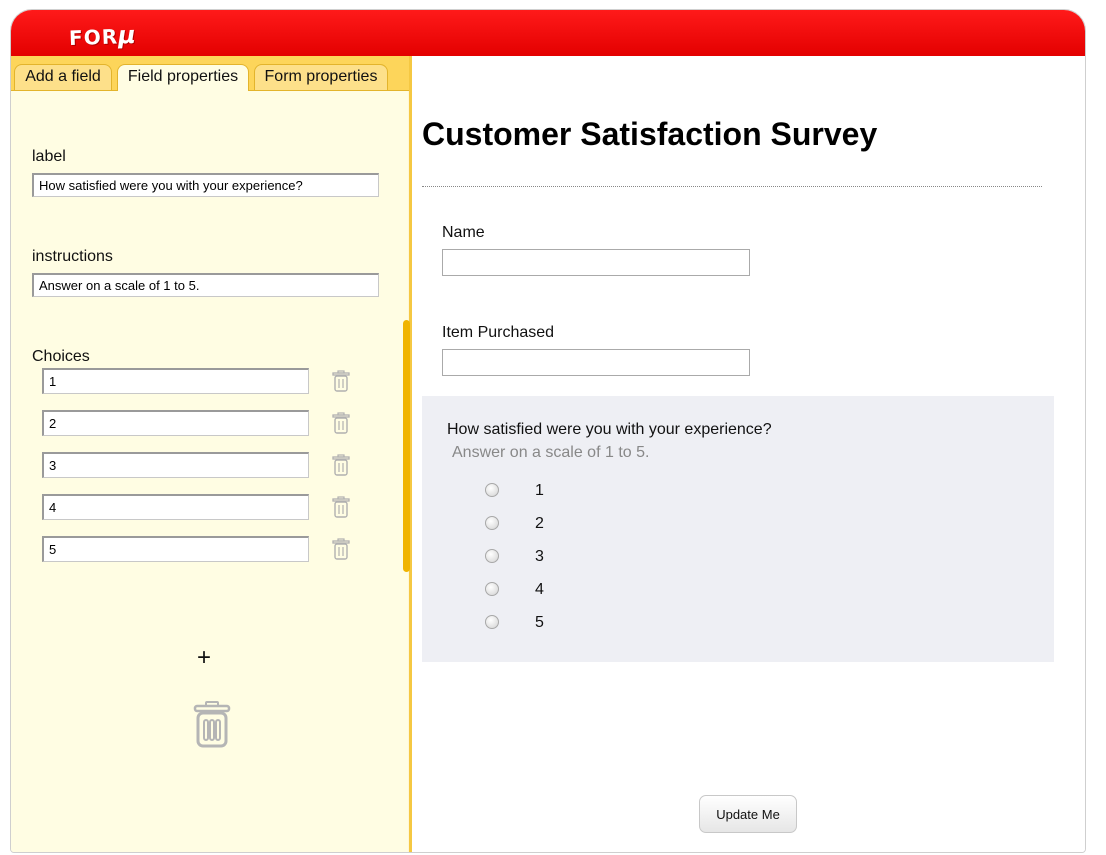 The image size is (1106, 855). What do you see at coordinates (539, 490) in the screenshot?
I see `radio-label-1: 1` at bounding box center [539, 490].